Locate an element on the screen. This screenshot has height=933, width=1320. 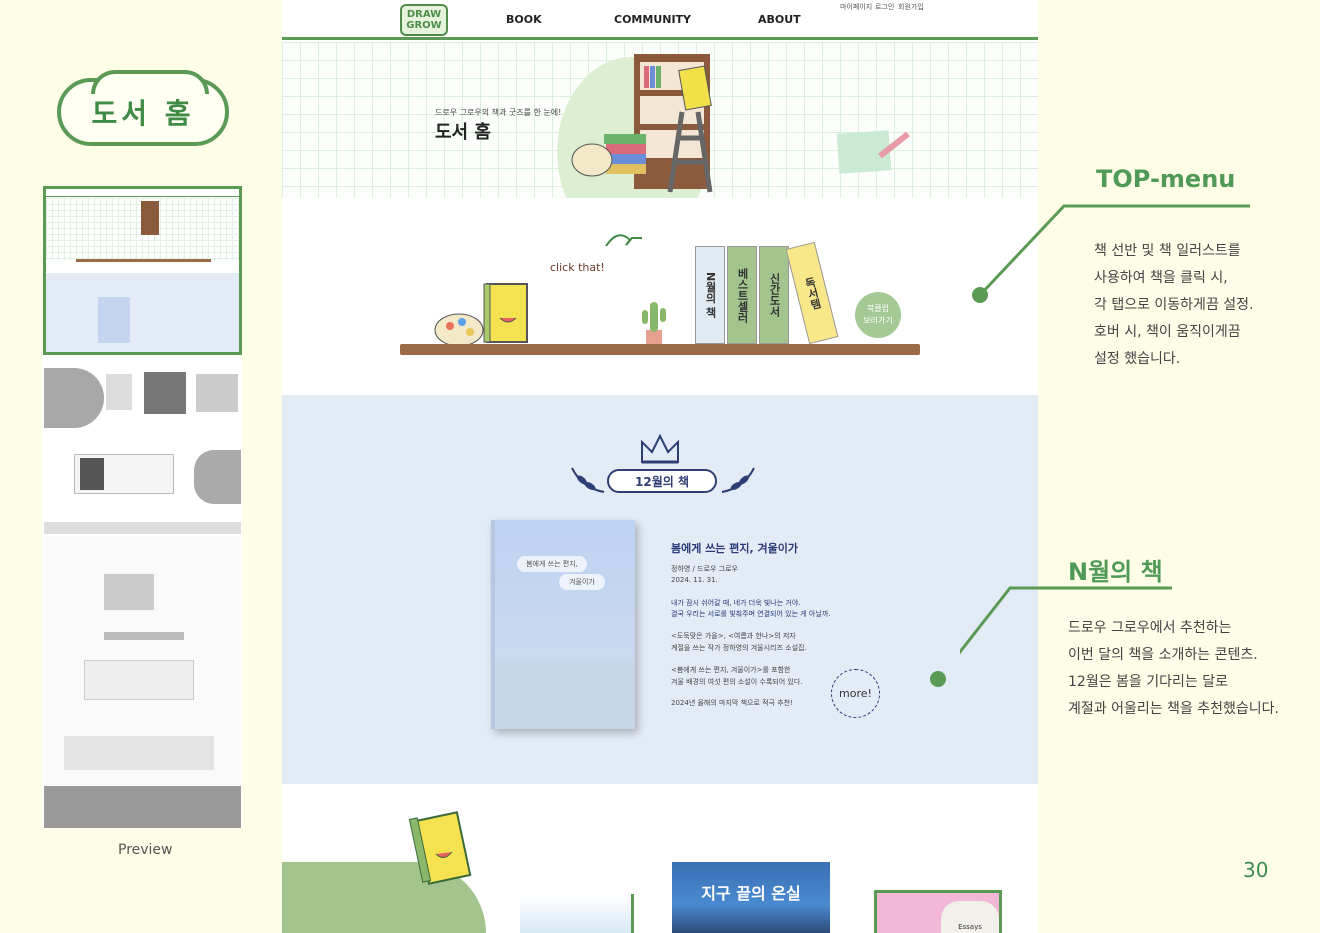
hero-subtitle: 드로우 그로우의 책과 굿즈를 한 눈에! is located at coordinates (498, 112).